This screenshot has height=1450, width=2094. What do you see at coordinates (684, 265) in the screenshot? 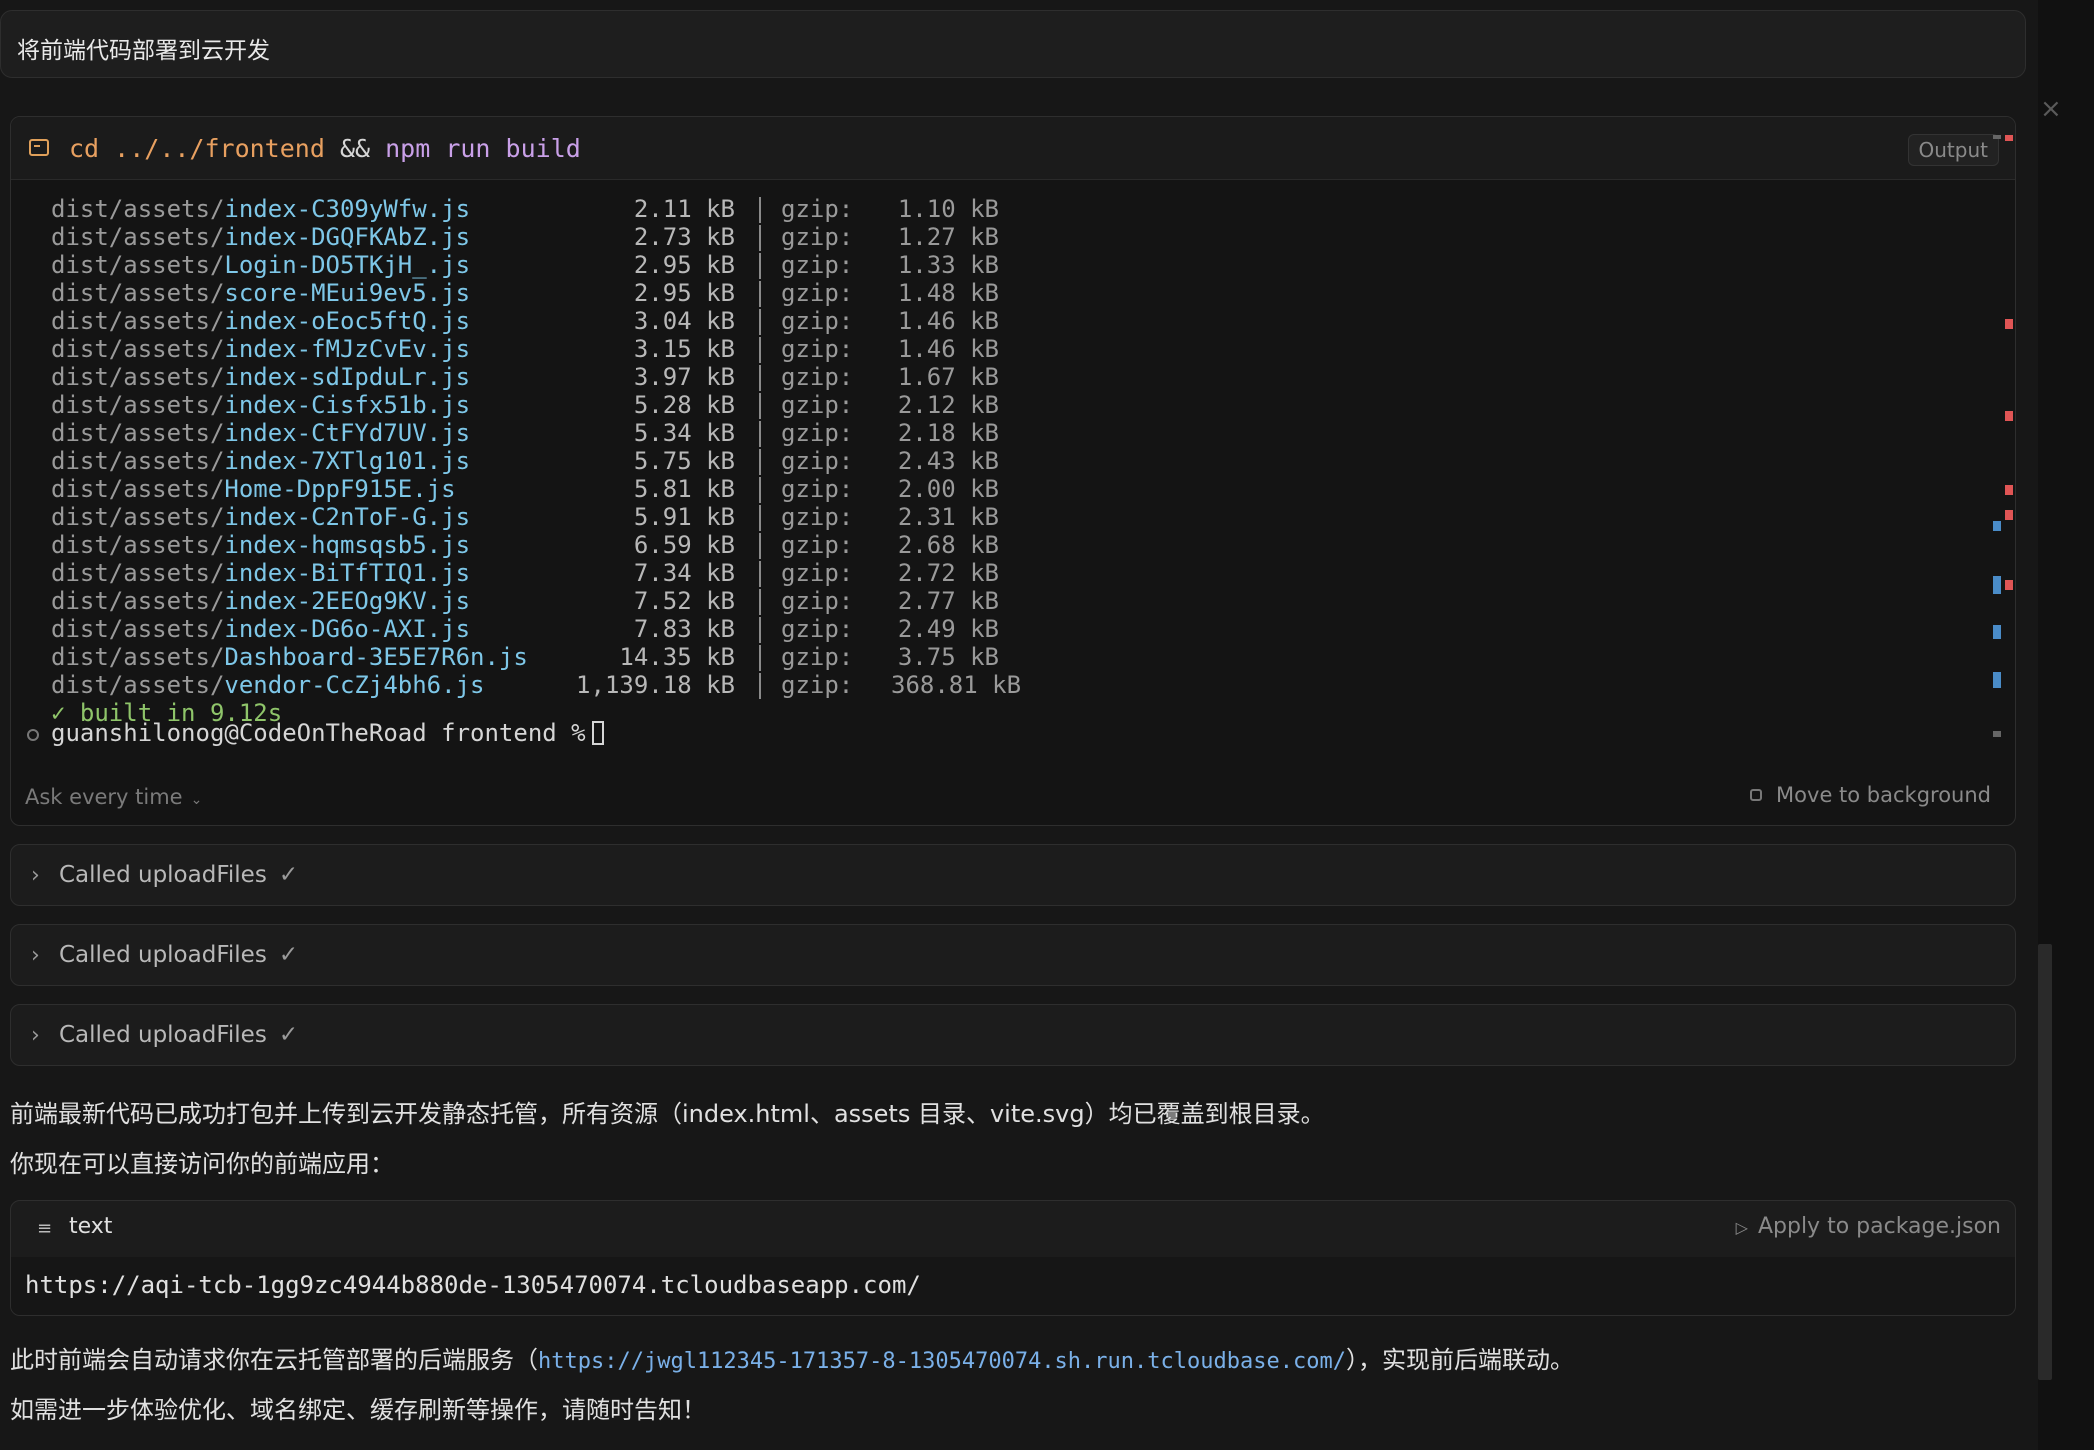
I see `file-size: 2.95 kB` at bounding box center [684, 265].